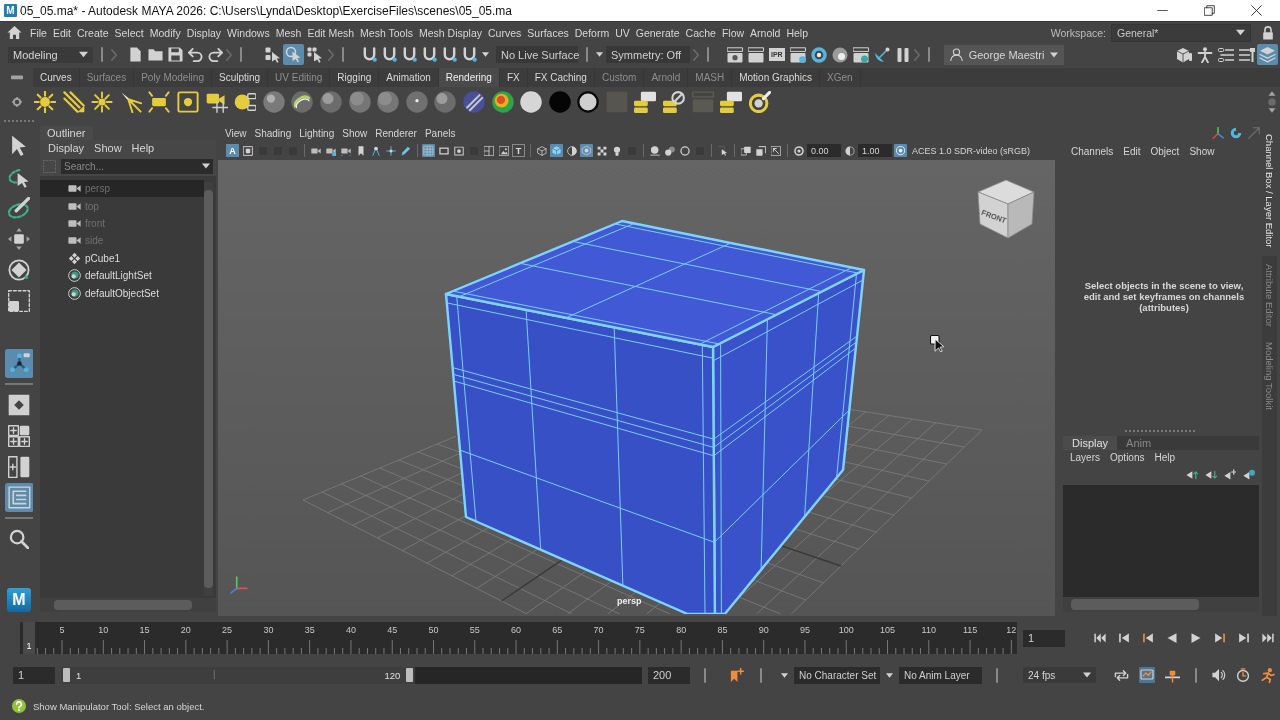 This screenshot has height=720, width=1280. I want to click on single-view-layout-icon, so click(19, 404).